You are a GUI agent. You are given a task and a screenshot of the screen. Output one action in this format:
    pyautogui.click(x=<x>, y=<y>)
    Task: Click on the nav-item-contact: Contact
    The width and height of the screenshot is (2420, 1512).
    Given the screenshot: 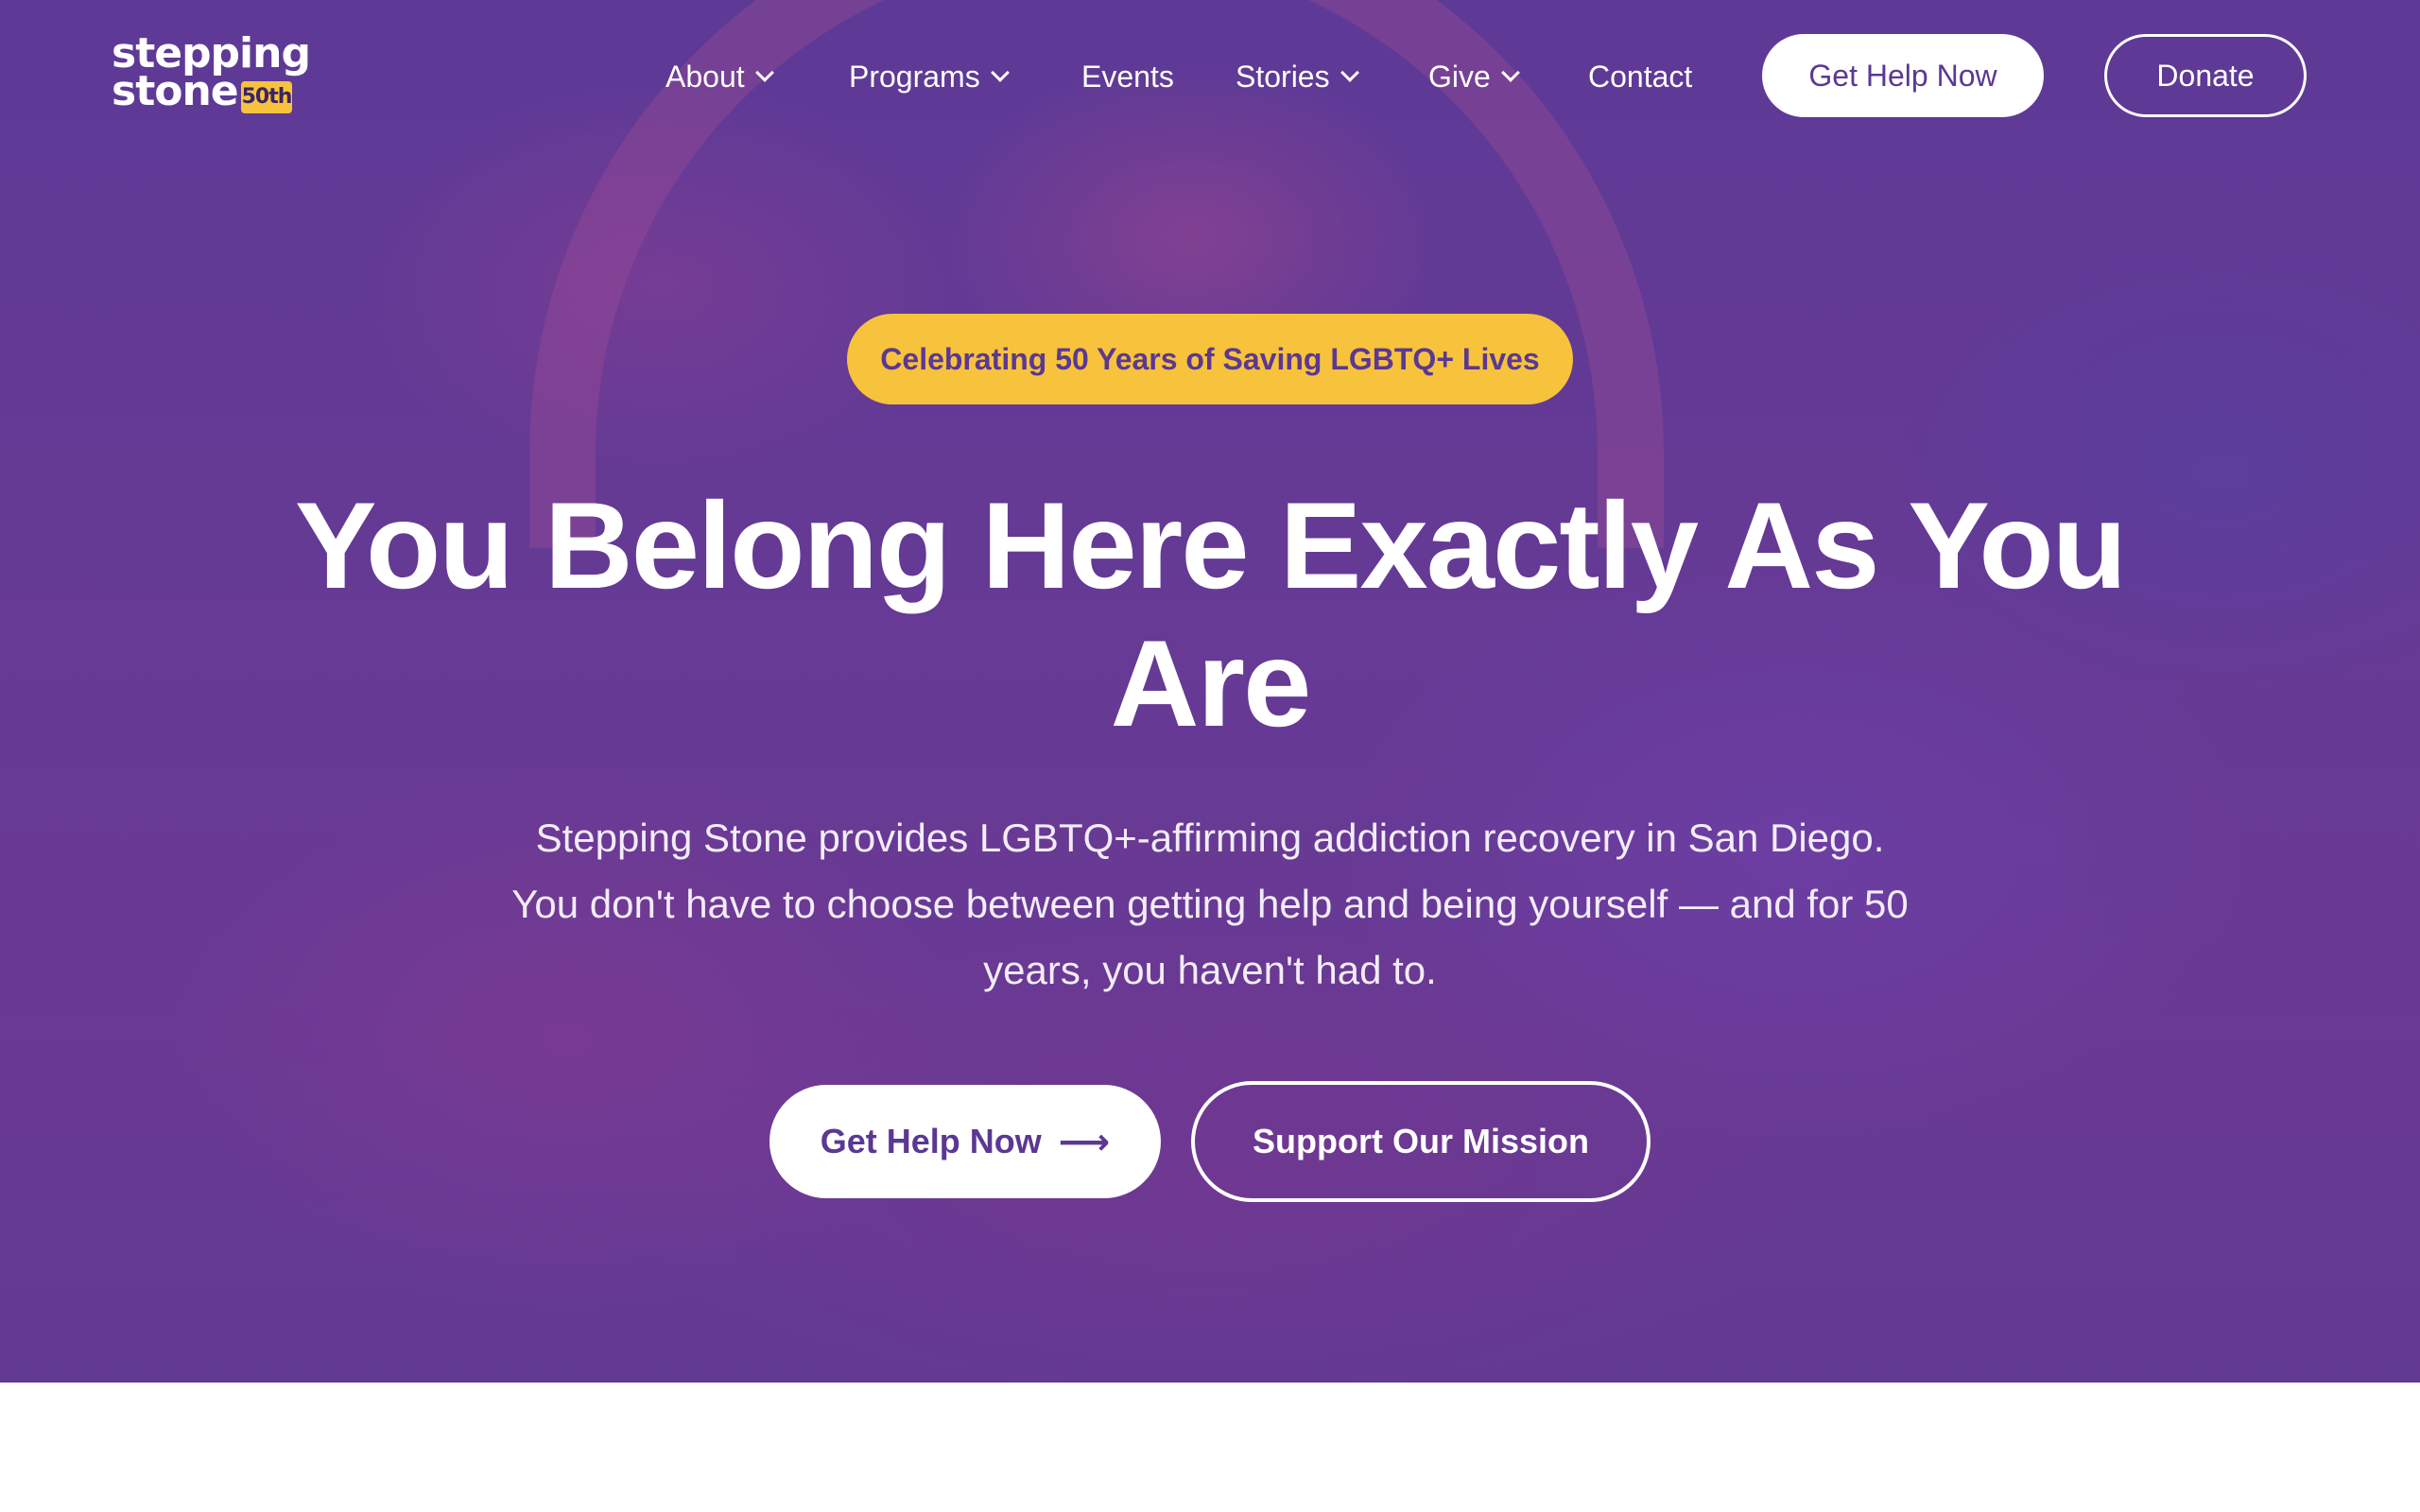 What is the action you would take?
    pyautogui.click(x=1640, y=76)
    